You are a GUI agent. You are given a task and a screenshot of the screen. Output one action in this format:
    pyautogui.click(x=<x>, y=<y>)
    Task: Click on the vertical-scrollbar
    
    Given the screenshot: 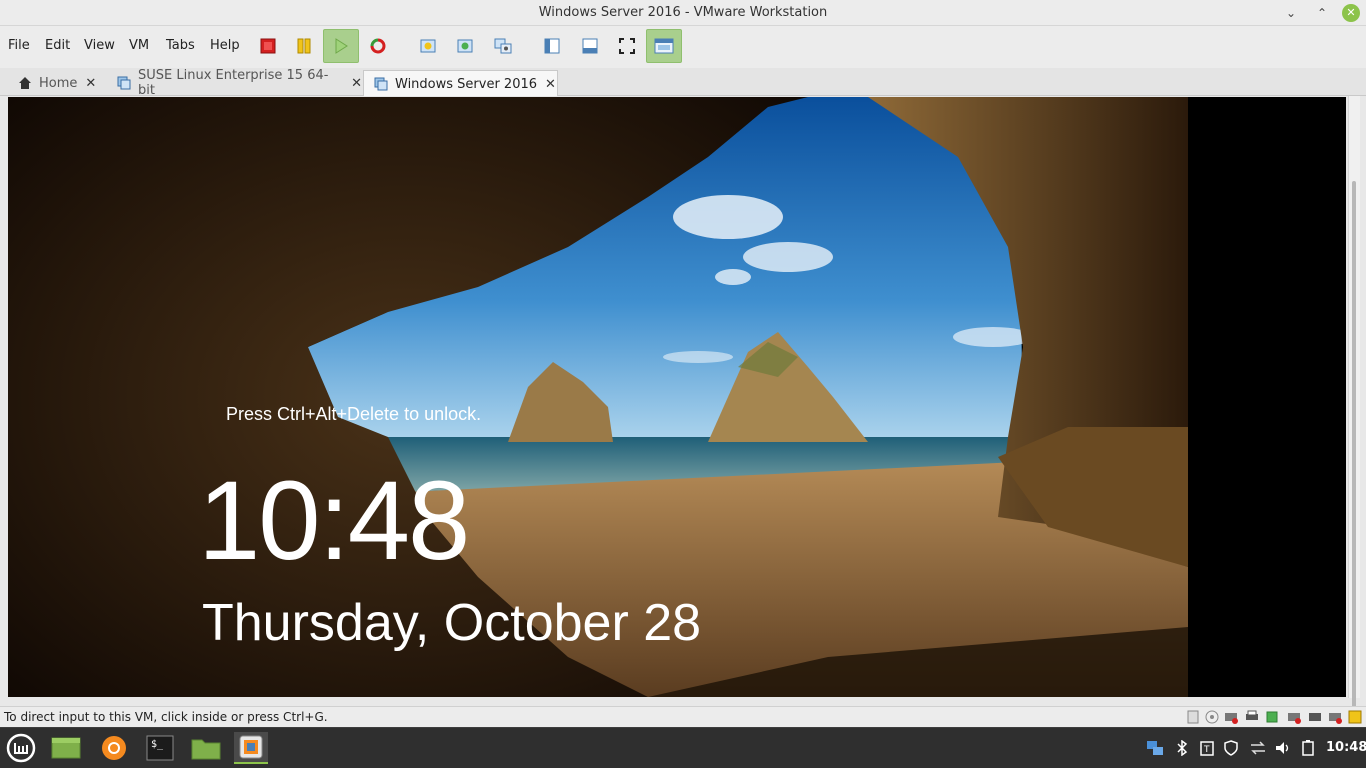 What is the action you would take?
    pyautogui.click(x=1354, y=411)
    